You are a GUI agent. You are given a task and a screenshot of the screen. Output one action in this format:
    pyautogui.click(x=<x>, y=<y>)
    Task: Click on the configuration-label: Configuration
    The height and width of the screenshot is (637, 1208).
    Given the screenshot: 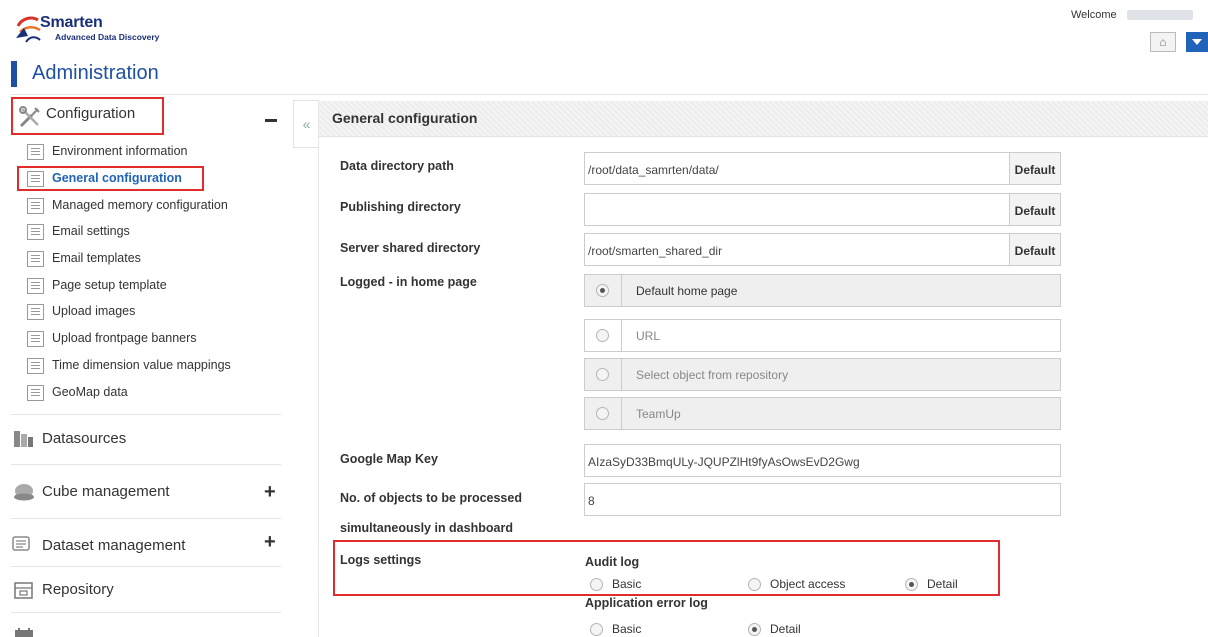 What is the action you would take?
    pyautogui.click(x=91, y=113)
    